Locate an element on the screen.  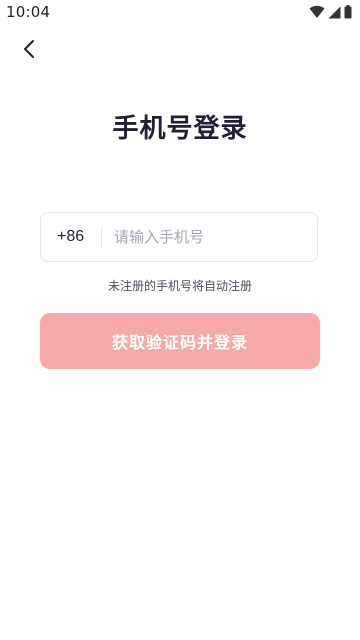
chevron-left-icon is located at coordinates (29, 51).